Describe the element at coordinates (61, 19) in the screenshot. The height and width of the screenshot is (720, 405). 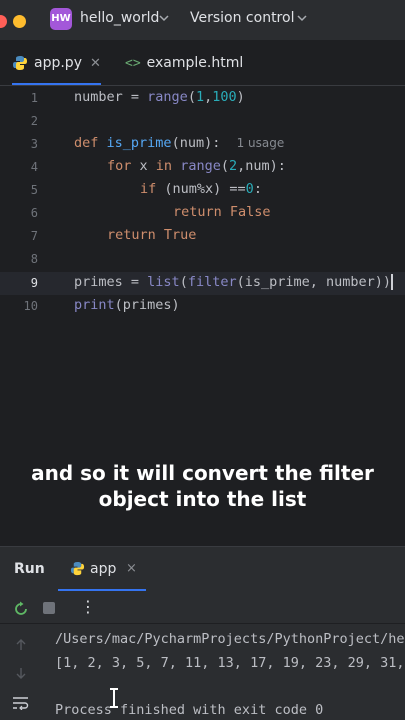
I see `project-badge: HW` at that location.